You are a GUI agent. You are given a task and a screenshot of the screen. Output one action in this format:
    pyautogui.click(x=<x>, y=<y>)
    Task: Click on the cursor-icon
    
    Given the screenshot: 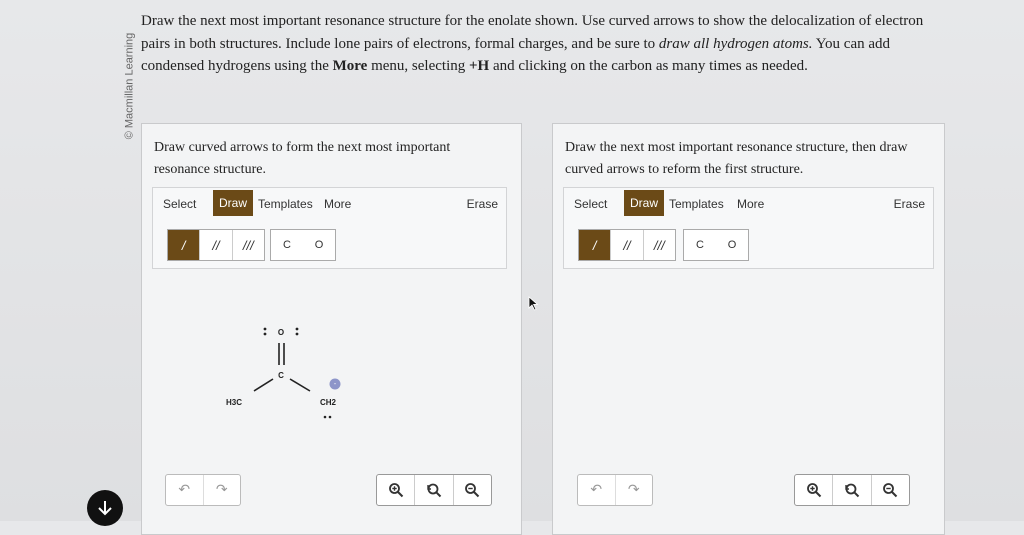 What is the action you would take?
    pyautogui.click(x=533, y=303)
    